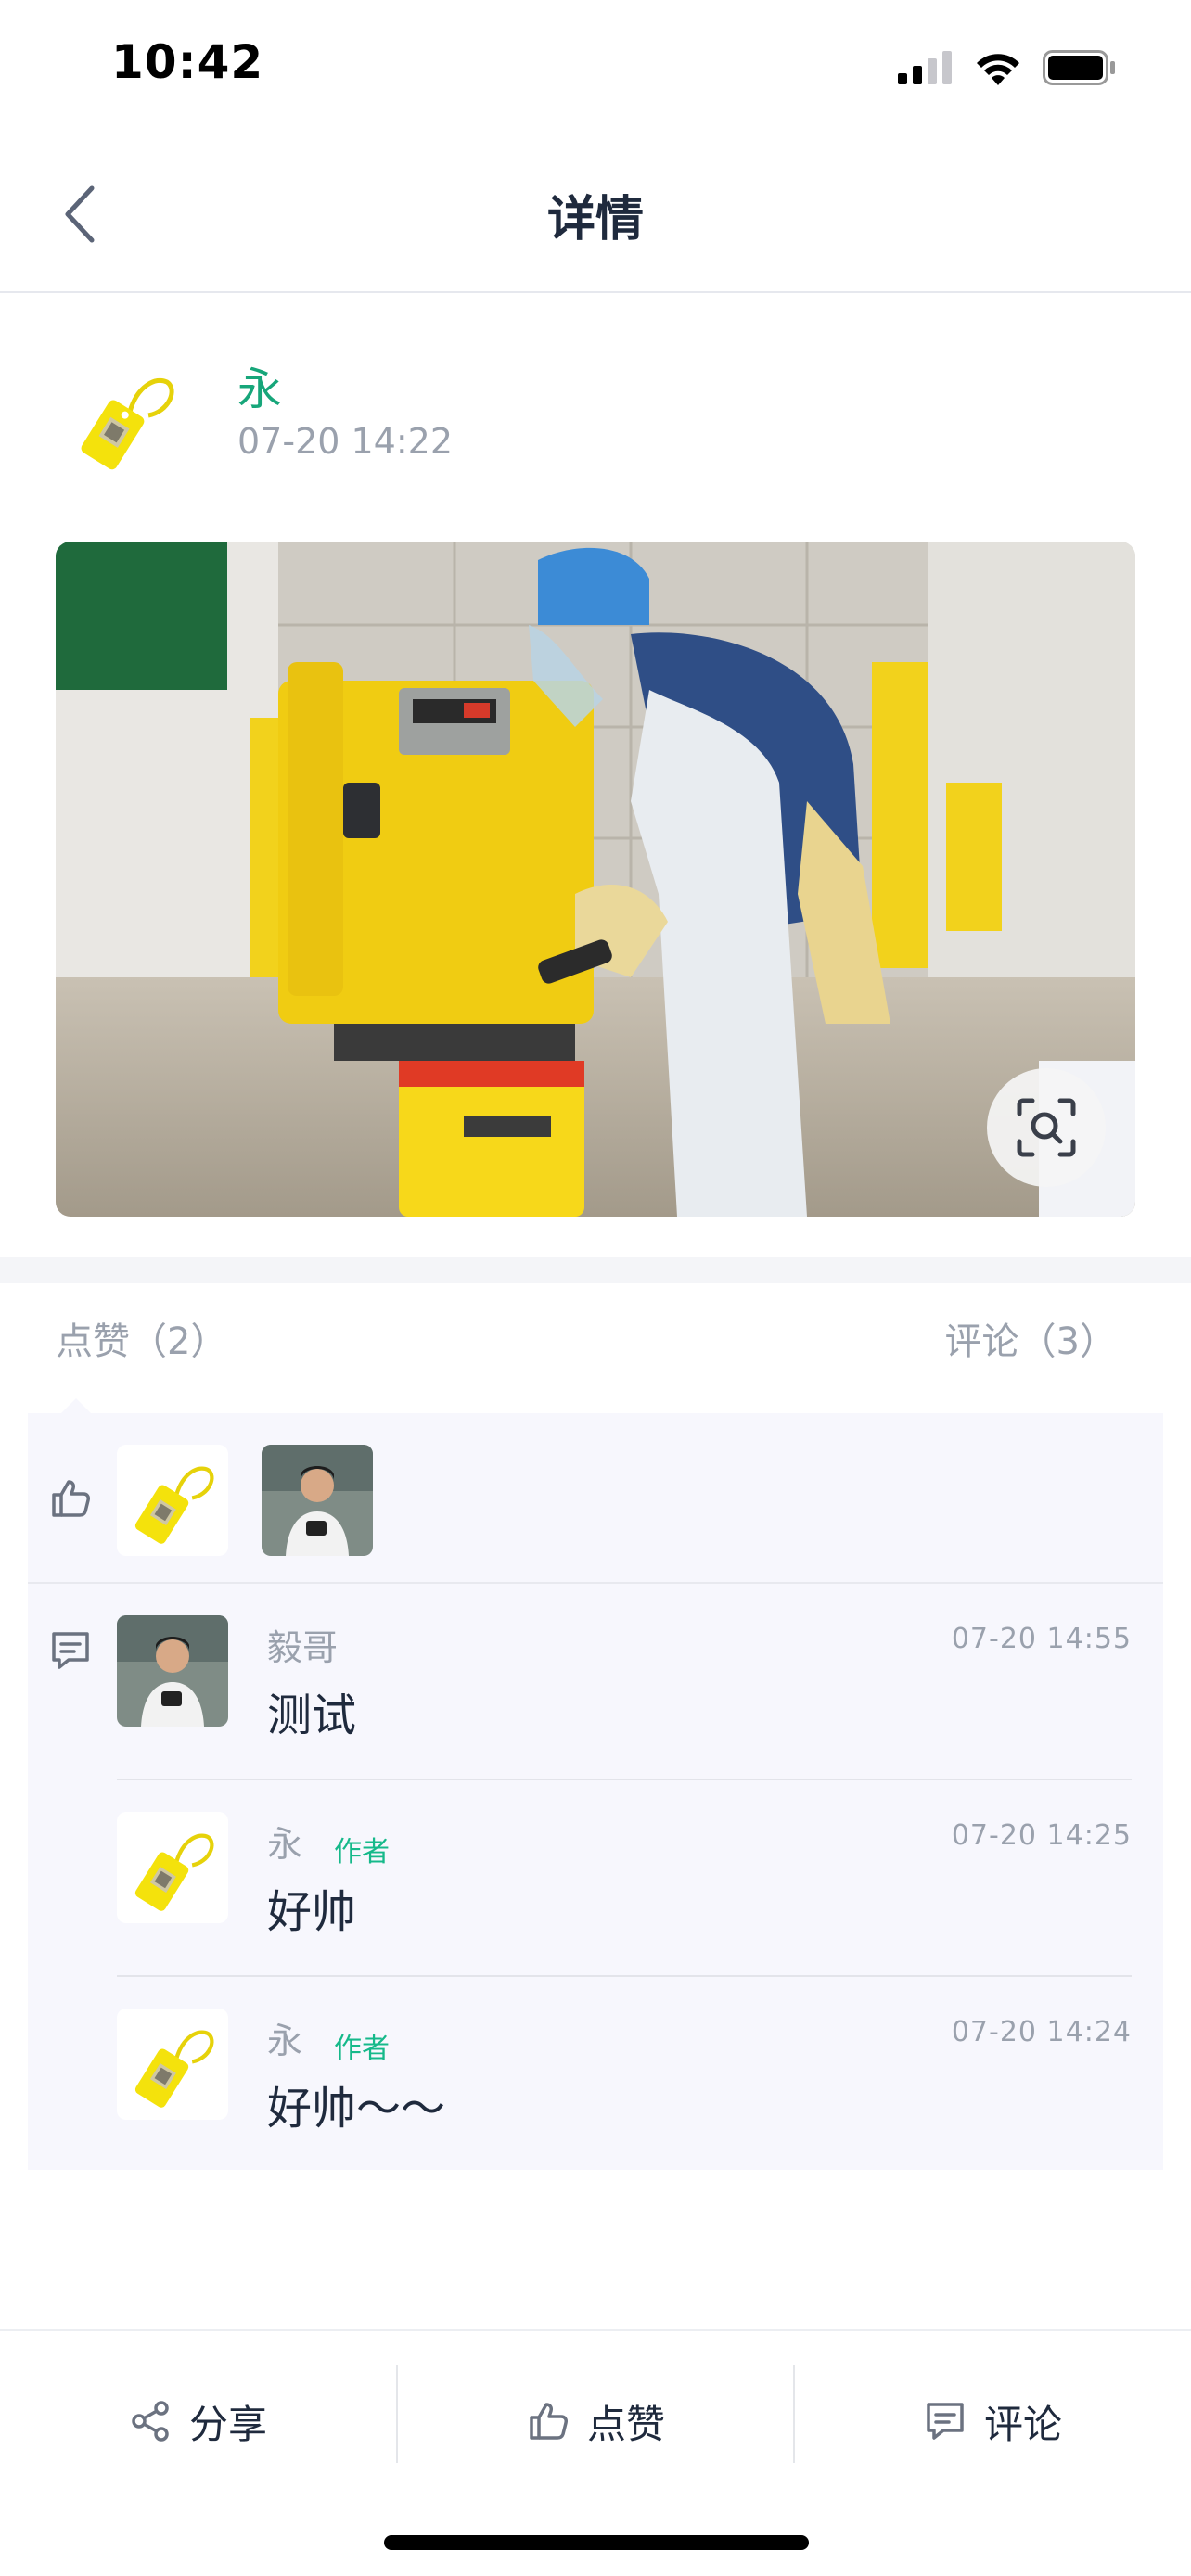 The width and height of the screenshot is (1191, 2576). What do you see at coordinates (625, 2424) in the screenshot?
I see `like-label: 点赞` at bounding box center [625, 2424].